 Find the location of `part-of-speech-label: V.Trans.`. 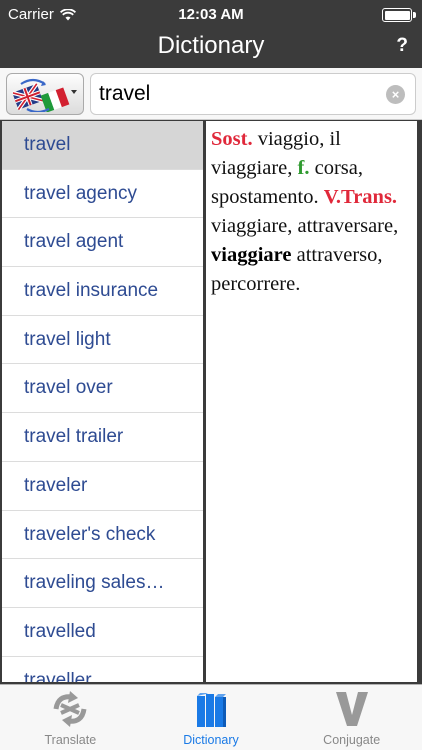

part-of-speech-label: V.Trans. is located at coordinates (360, 197).